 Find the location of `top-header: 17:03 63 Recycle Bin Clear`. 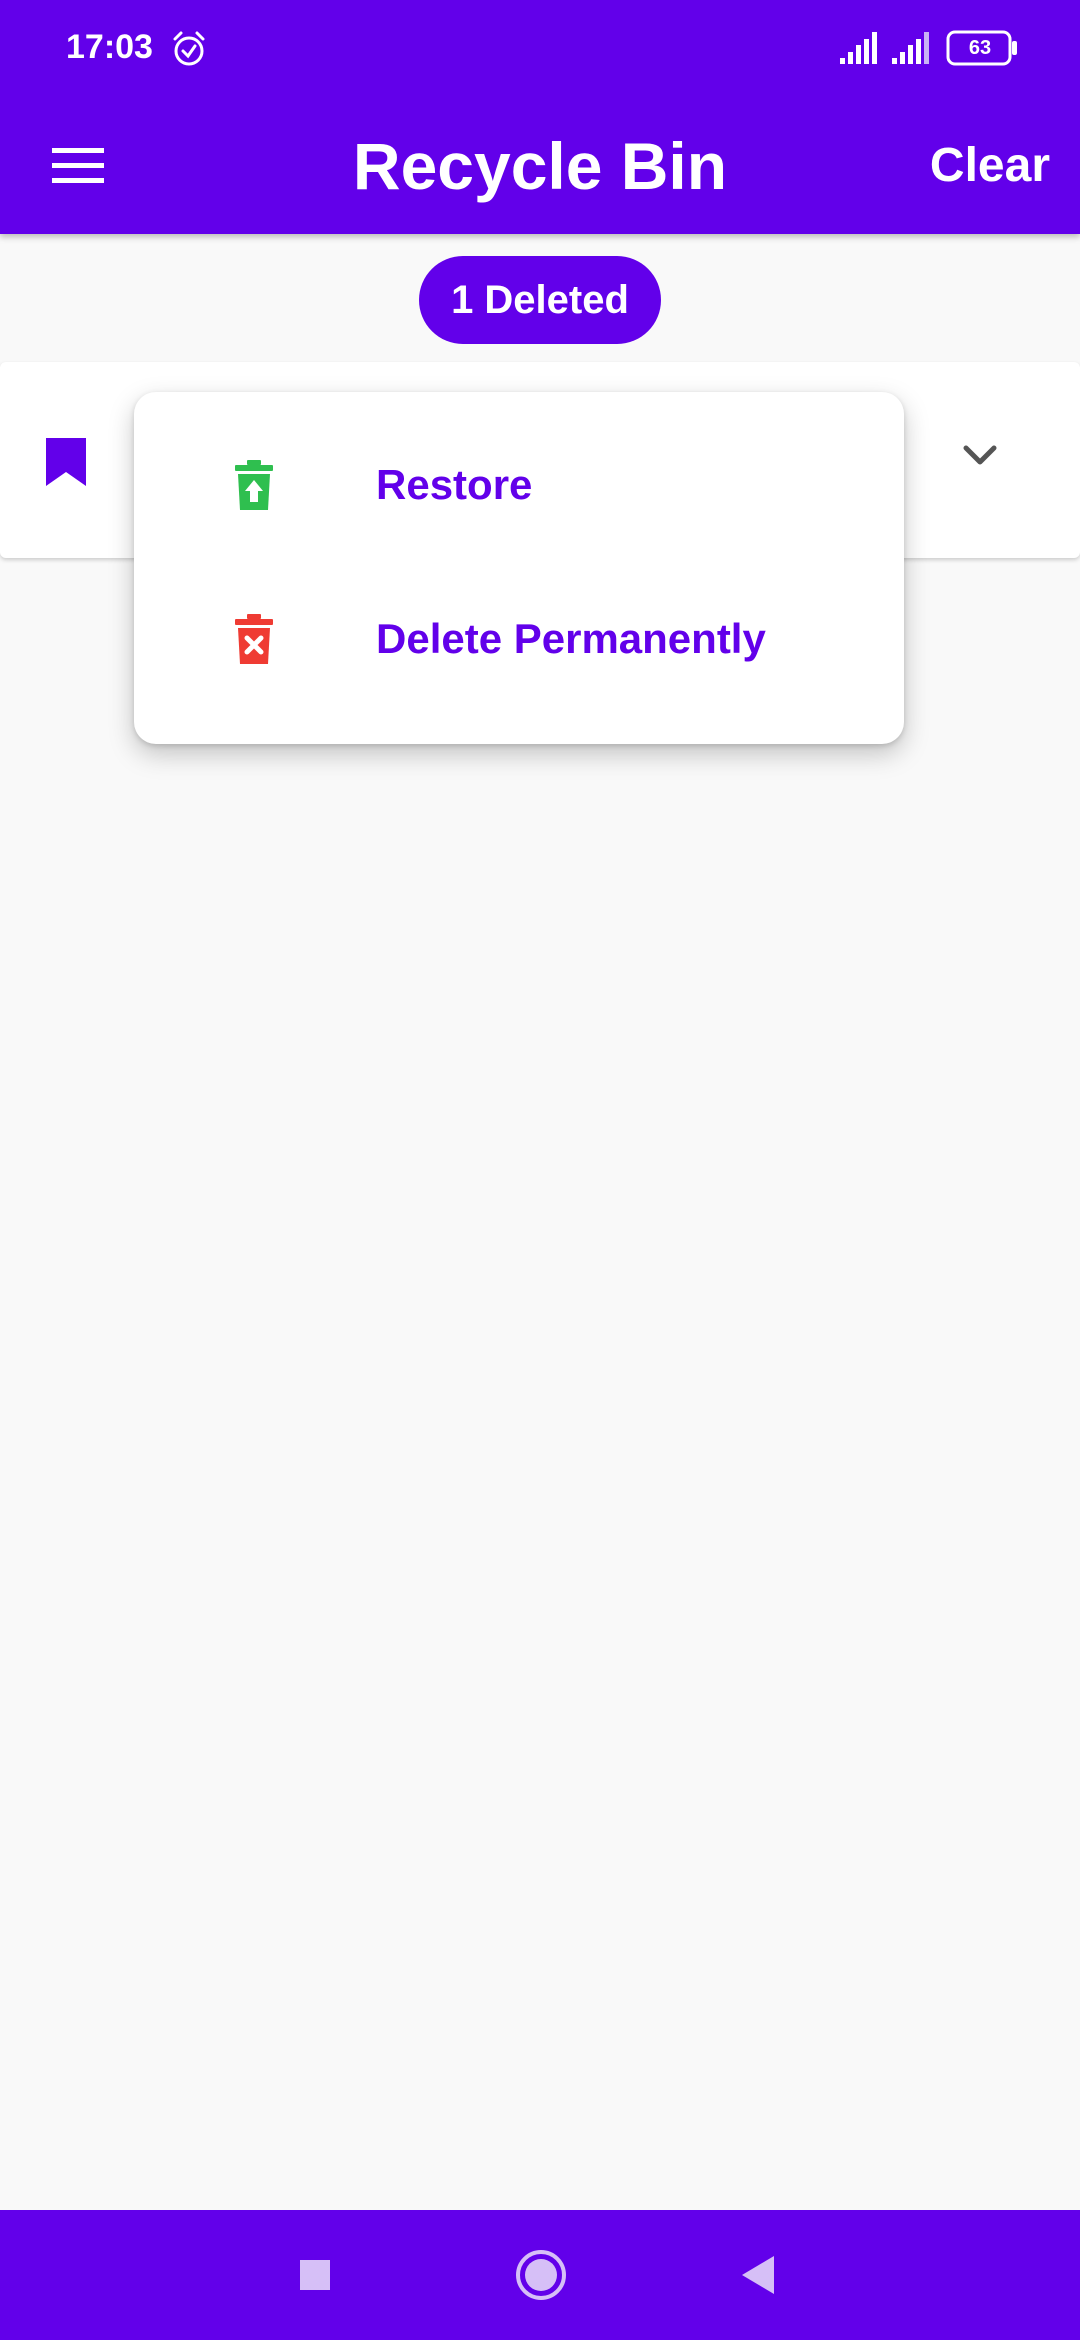

top-header: 17:03 63 Recycle Bin Clear is located at coordinates (540, 117).